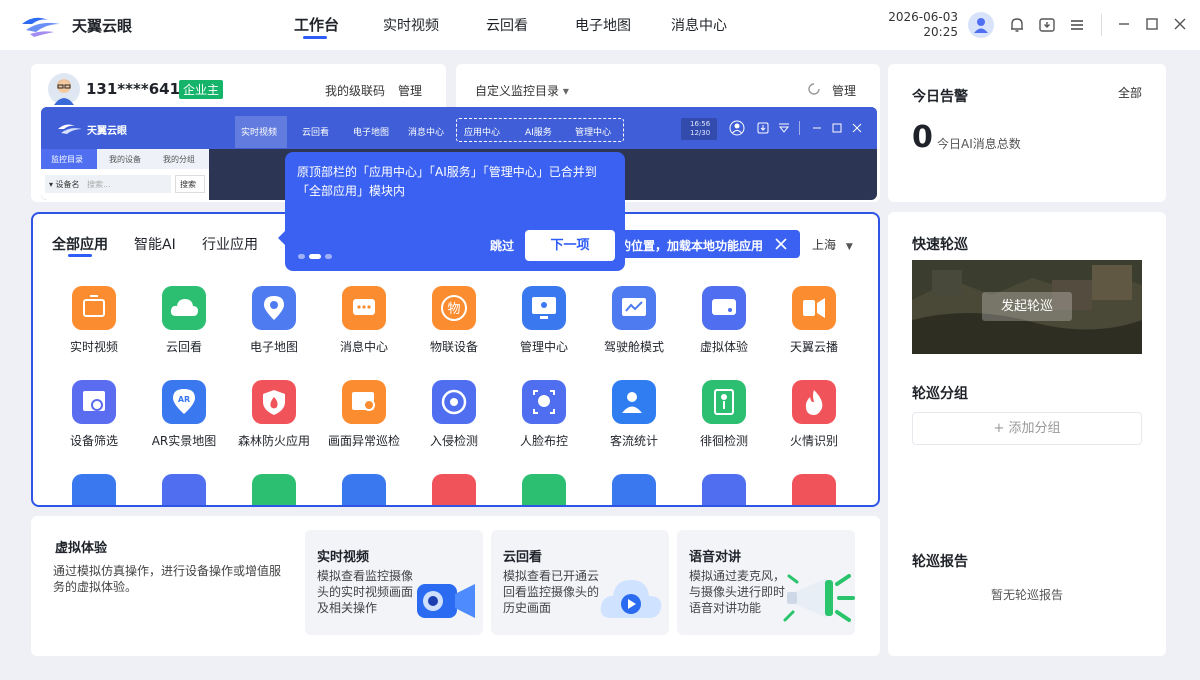  What do you see at coordinates (538, 133) in the screenshot?
I see `preview-tab-highlight: AI服务` at bounding box center [538, 133].